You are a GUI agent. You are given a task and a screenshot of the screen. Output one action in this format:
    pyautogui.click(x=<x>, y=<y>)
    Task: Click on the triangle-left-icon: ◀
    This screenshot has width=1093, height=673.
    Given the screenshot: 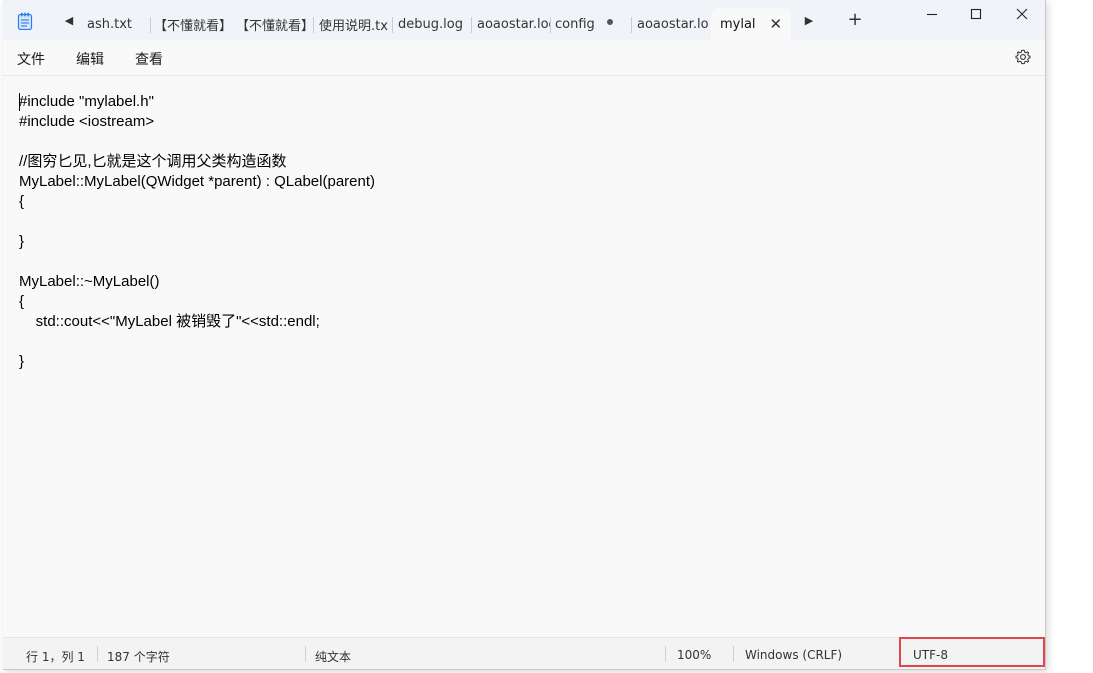 What is the action you would take?
    pyautogui.click(x=69, y=20)
    